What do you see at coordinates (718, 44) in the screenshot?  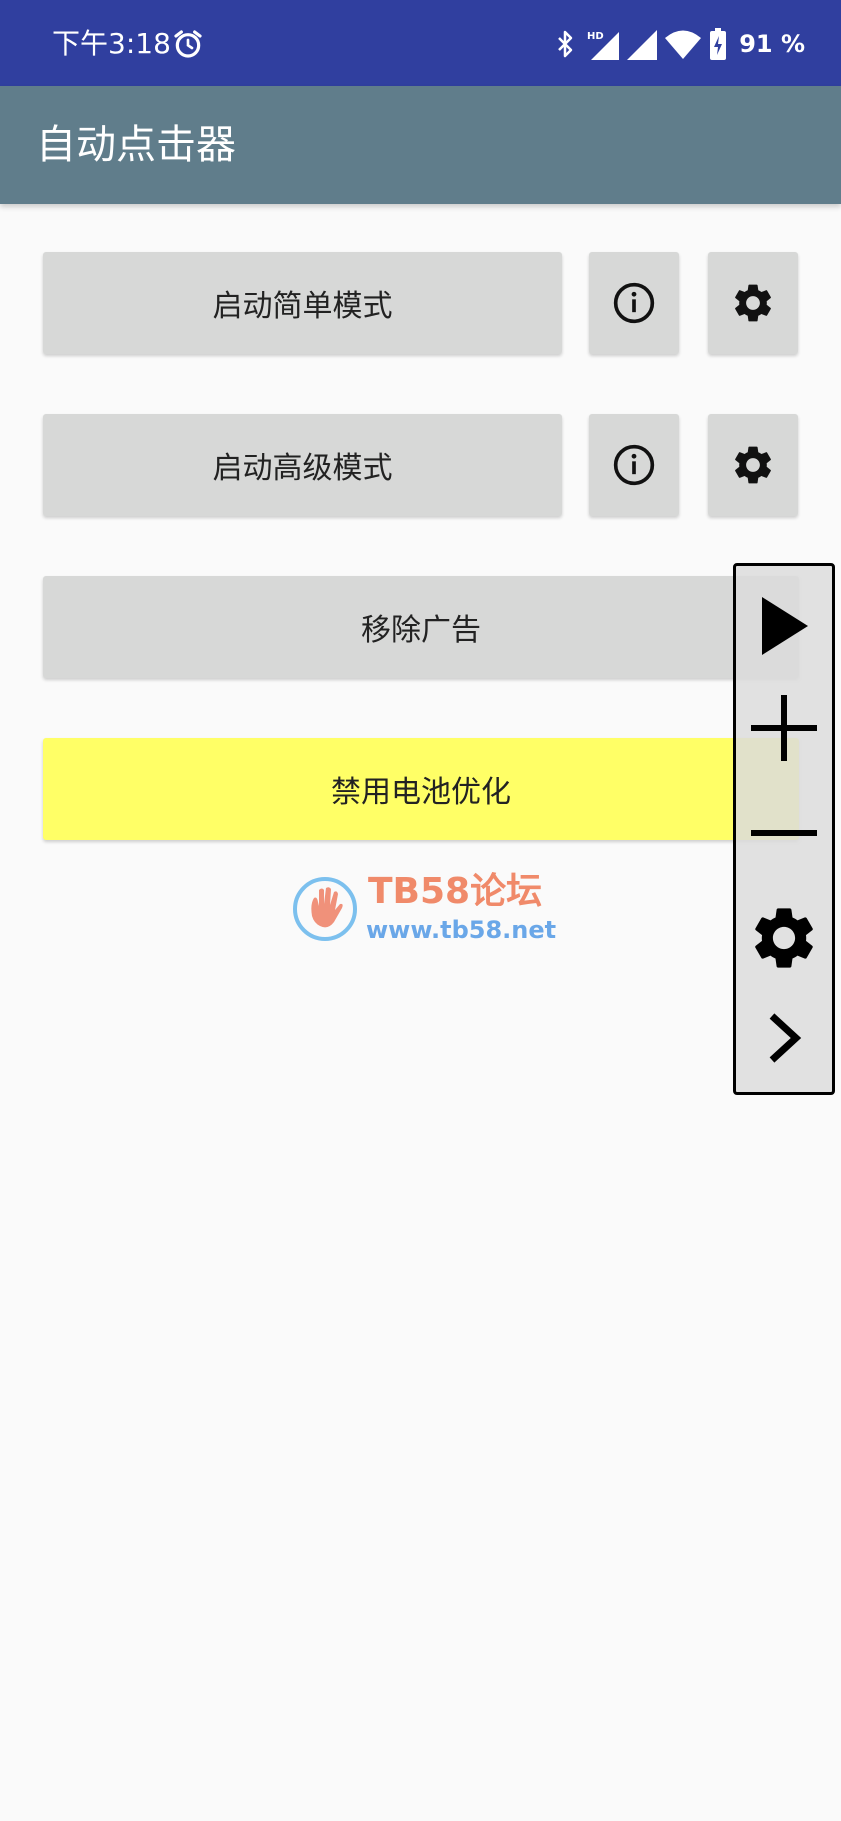 I see `battery-charging-icon` at bounding box center [718, 44].